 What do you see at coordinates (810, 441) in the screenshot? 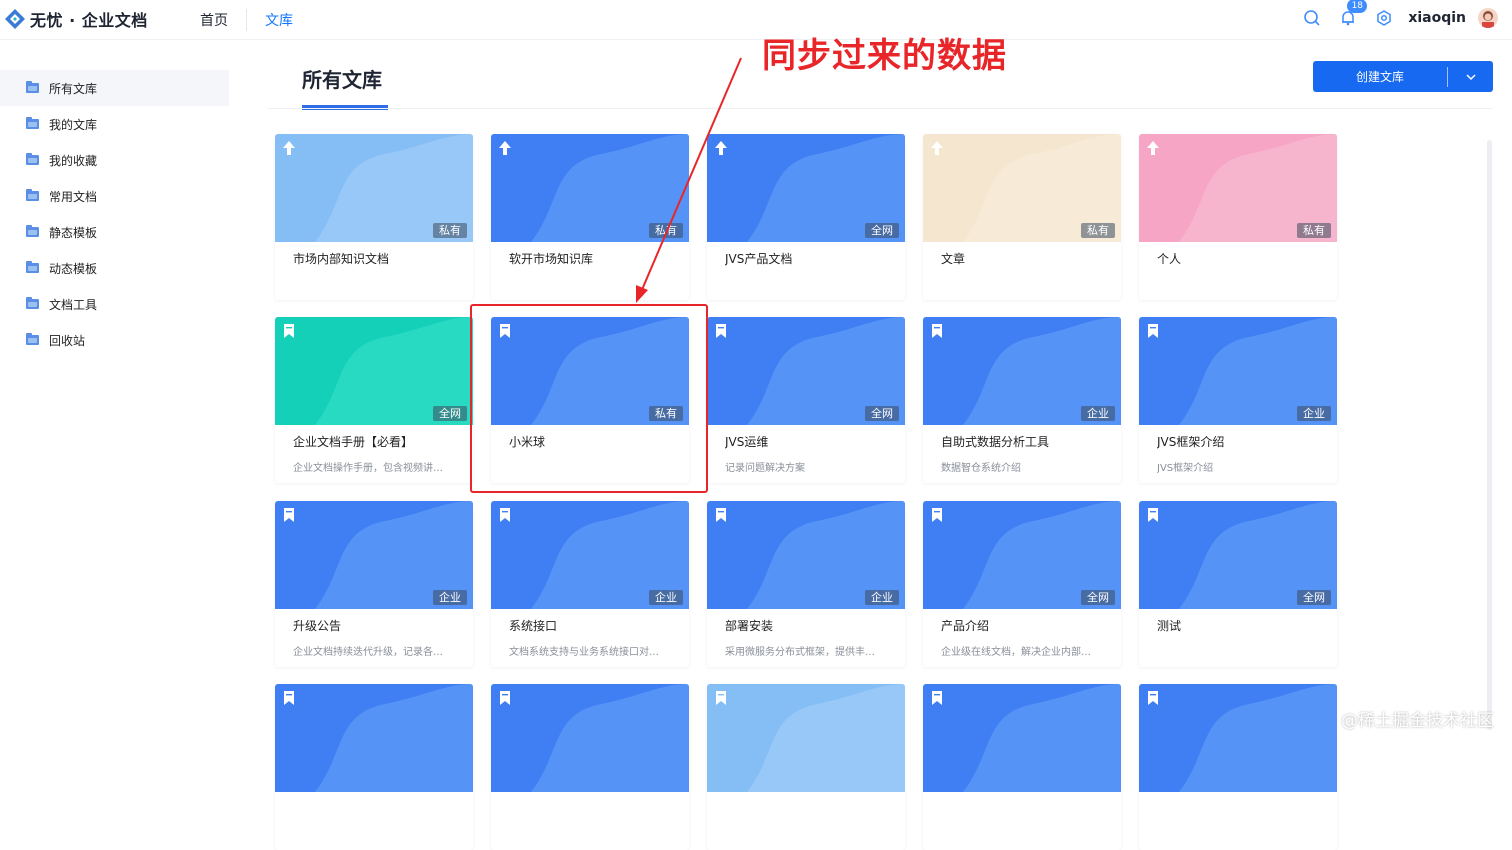
I see `card-title: JVS运维` at bounding box center [810, 441].